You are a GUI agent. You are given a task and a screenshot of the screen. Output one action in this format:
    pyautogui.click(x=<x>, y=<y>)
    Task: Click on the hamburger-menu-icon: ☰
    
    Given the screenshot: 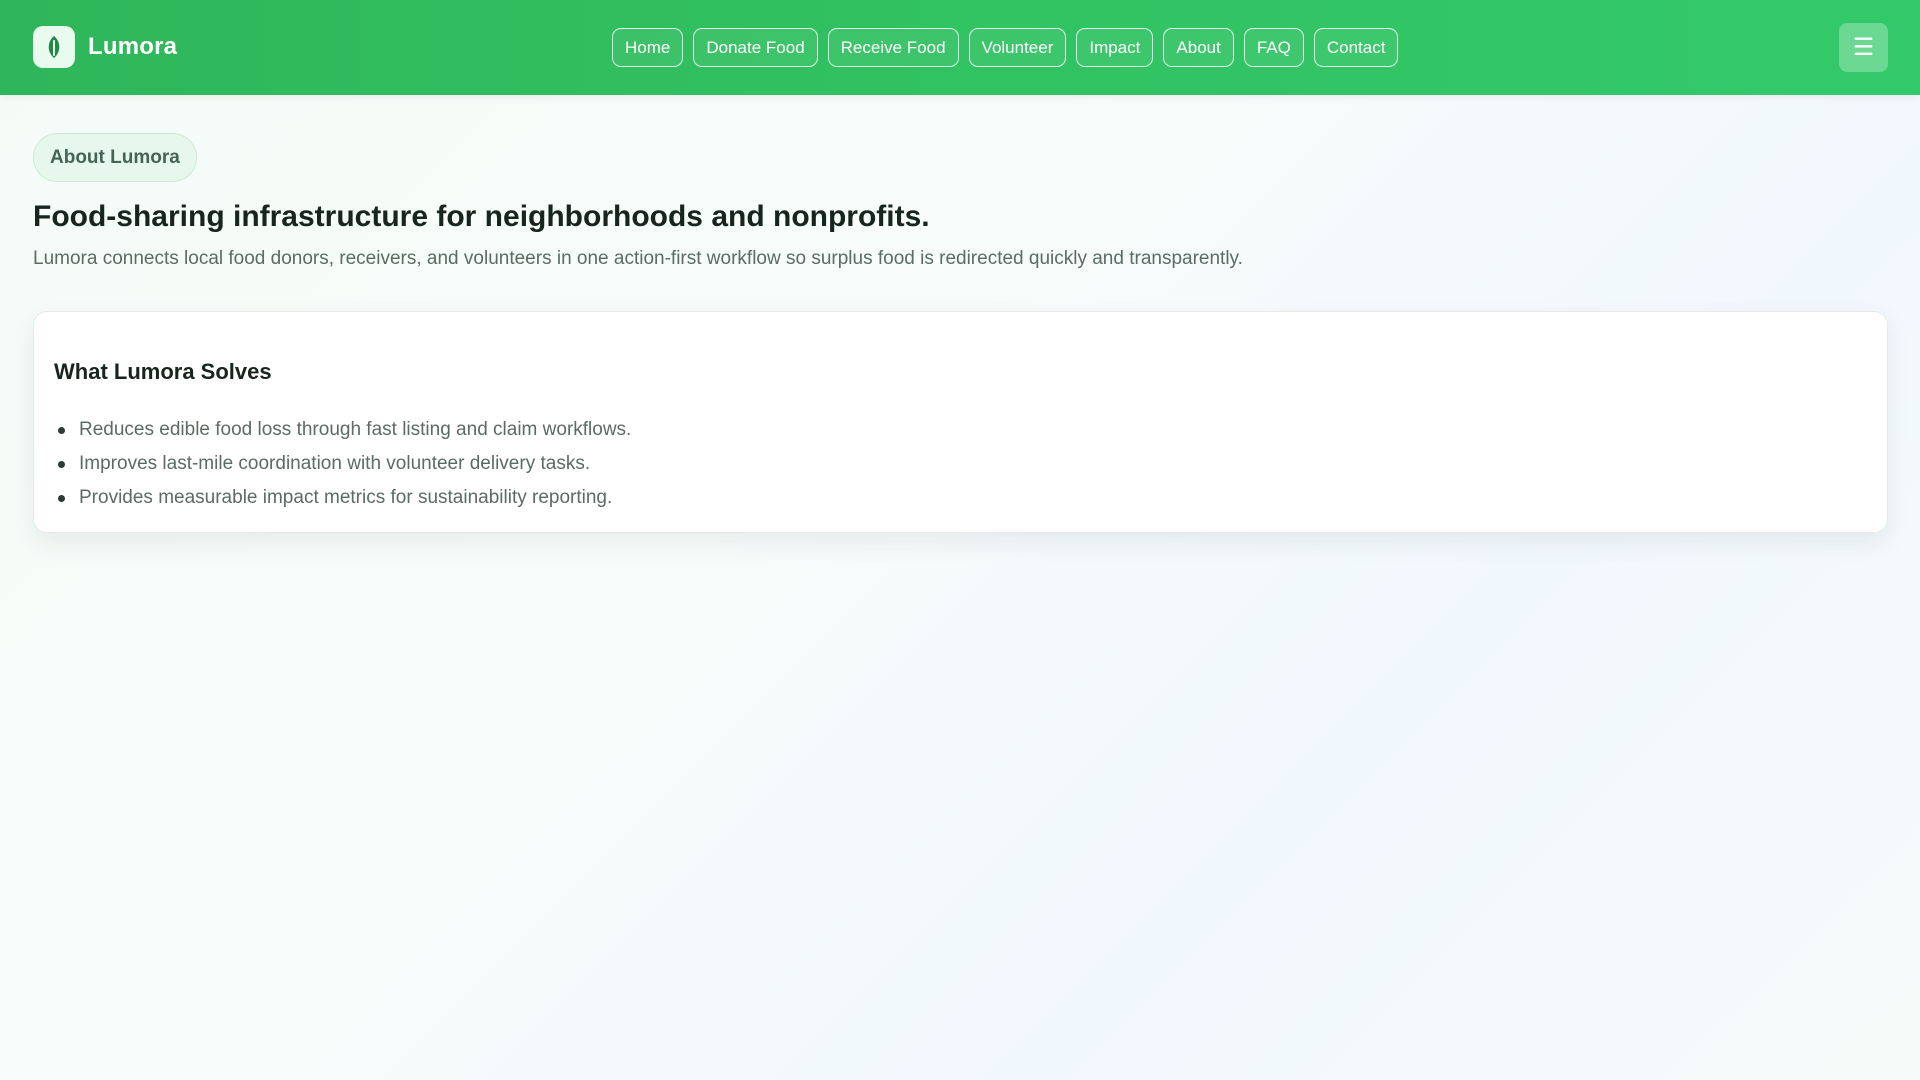 What is the action you would take?
    pyautogui.click(x=1863, y=47)
    